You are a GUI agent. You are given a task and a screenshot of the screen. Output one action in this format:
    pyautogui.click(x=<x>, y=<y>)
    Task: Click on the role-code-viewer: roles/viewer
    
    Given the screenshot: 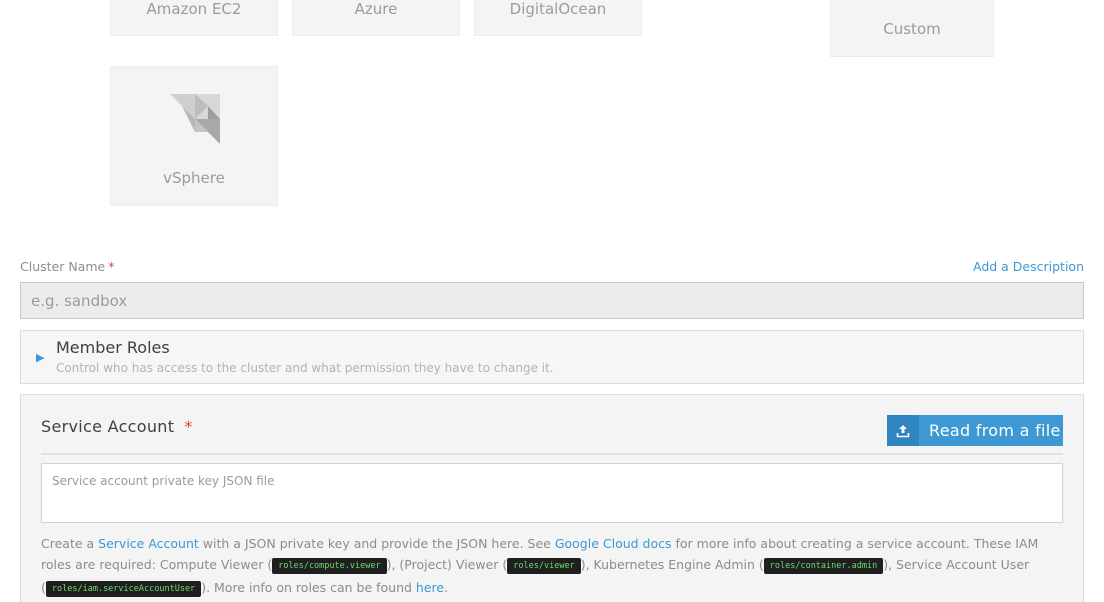 What is the action you would take?
    pyautogui.click(x=544, y=566)
    